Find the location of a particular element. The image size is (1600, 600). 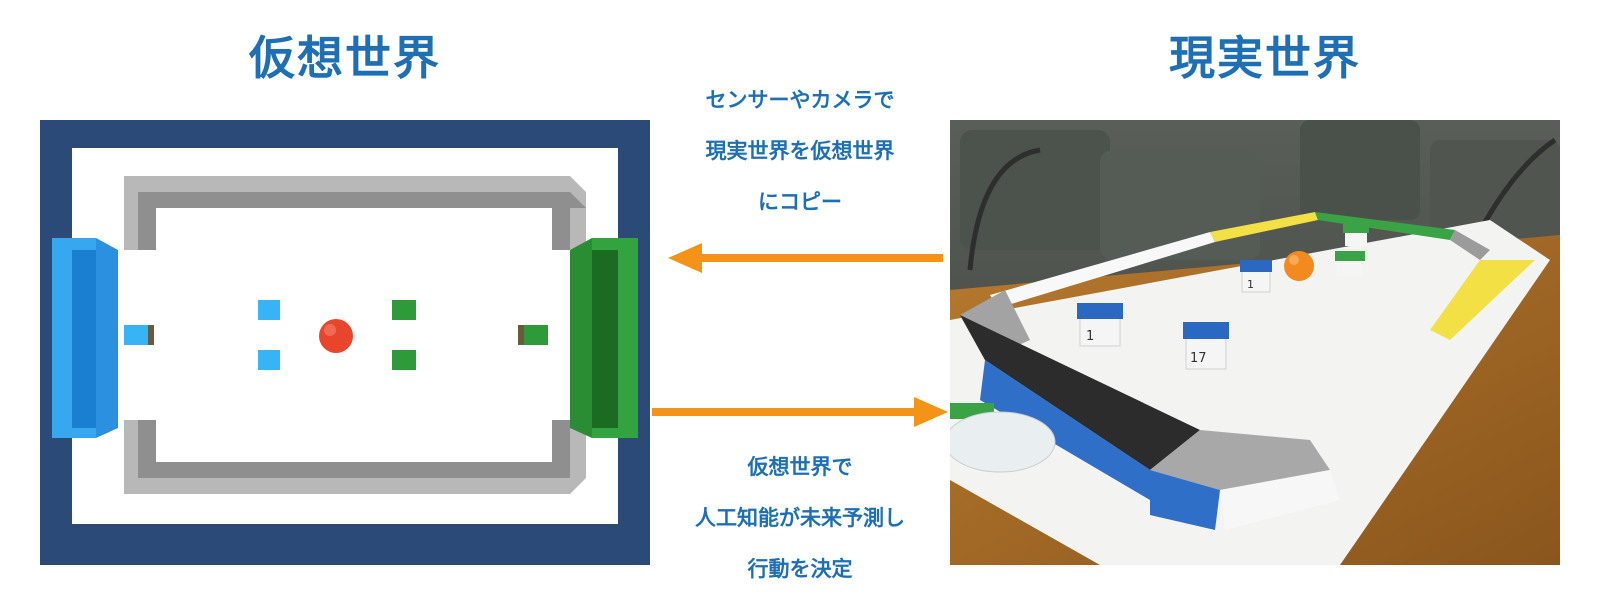

caption-line: センサーやカメラで is located at coordinates (800, 100).